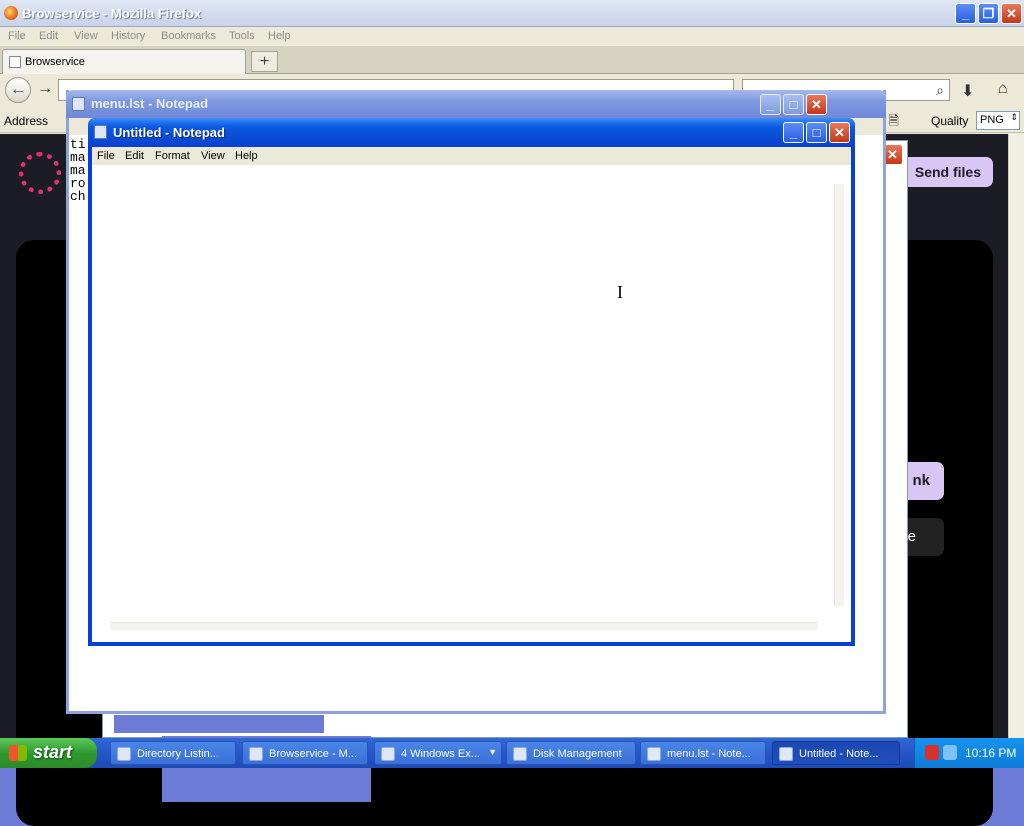  I want to click on disk-management-icon, so click(520, 754).